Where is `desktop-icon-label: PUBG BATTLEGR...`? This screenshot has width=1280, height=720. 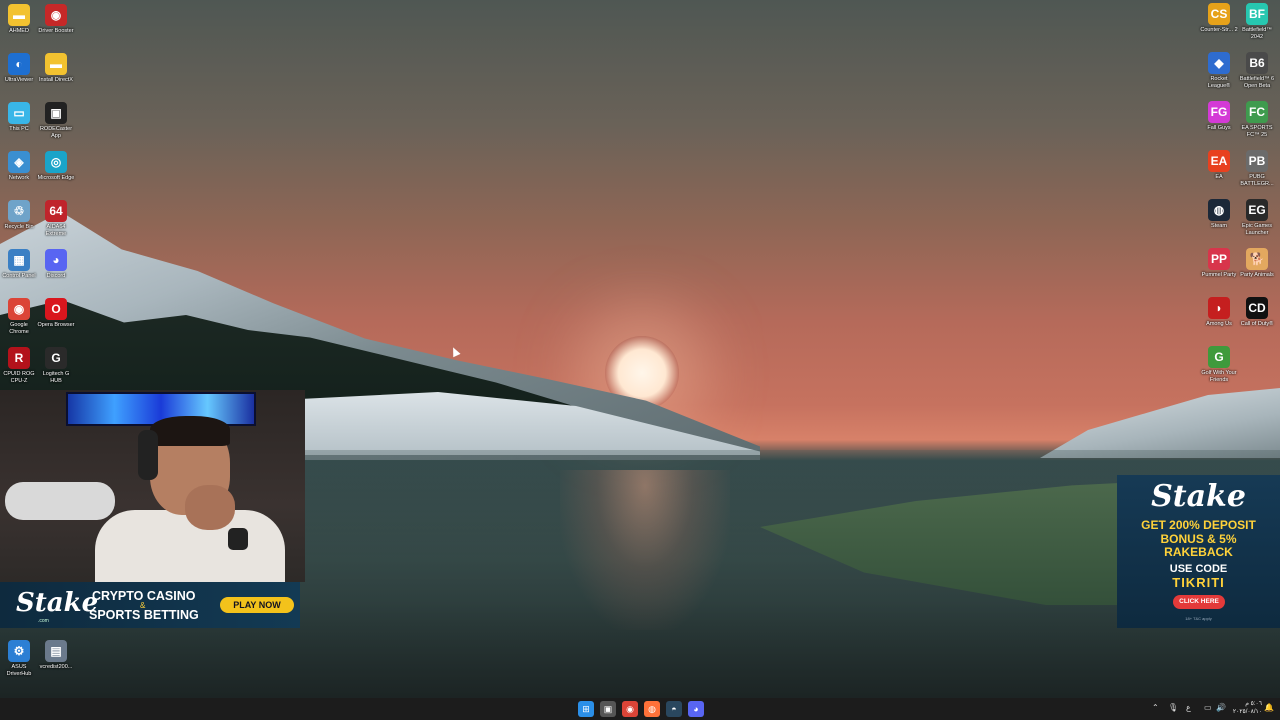
desktop-icon-label: PUBG BATTLEGR... is located at coordinates (1257, 180).